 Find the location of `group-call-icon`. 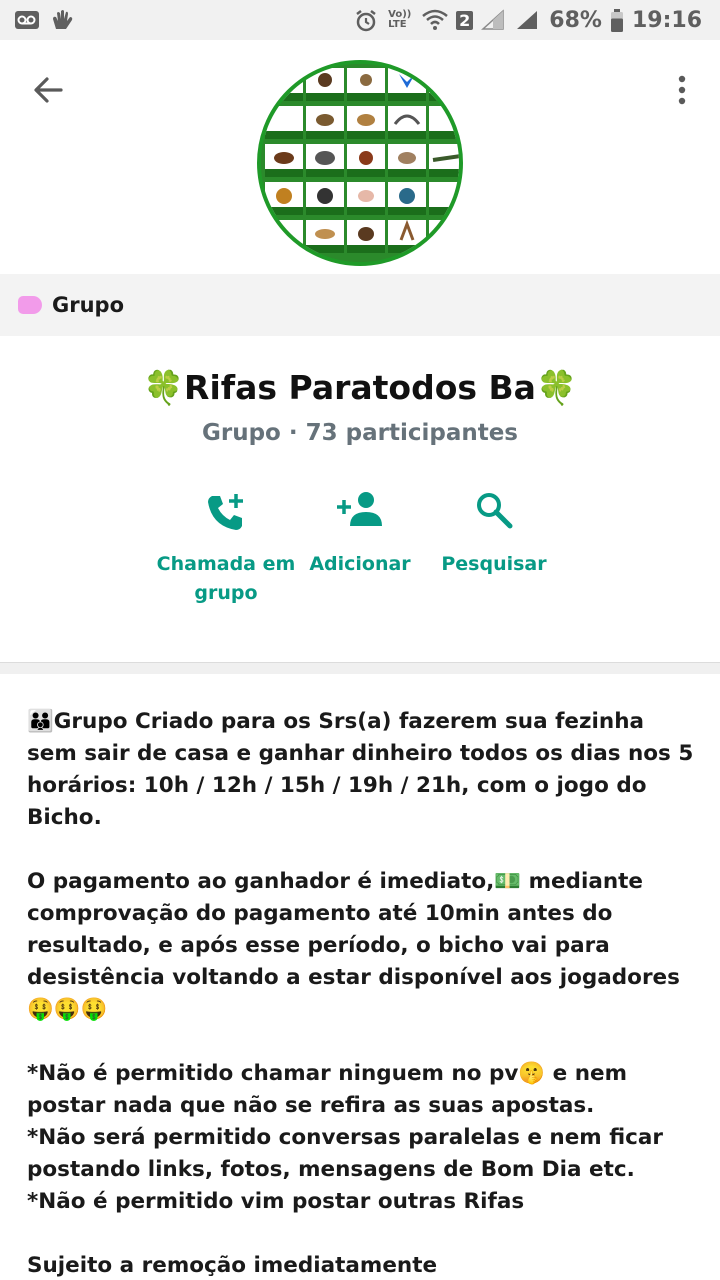

group-call-icon is located at coordinates (225, 512).